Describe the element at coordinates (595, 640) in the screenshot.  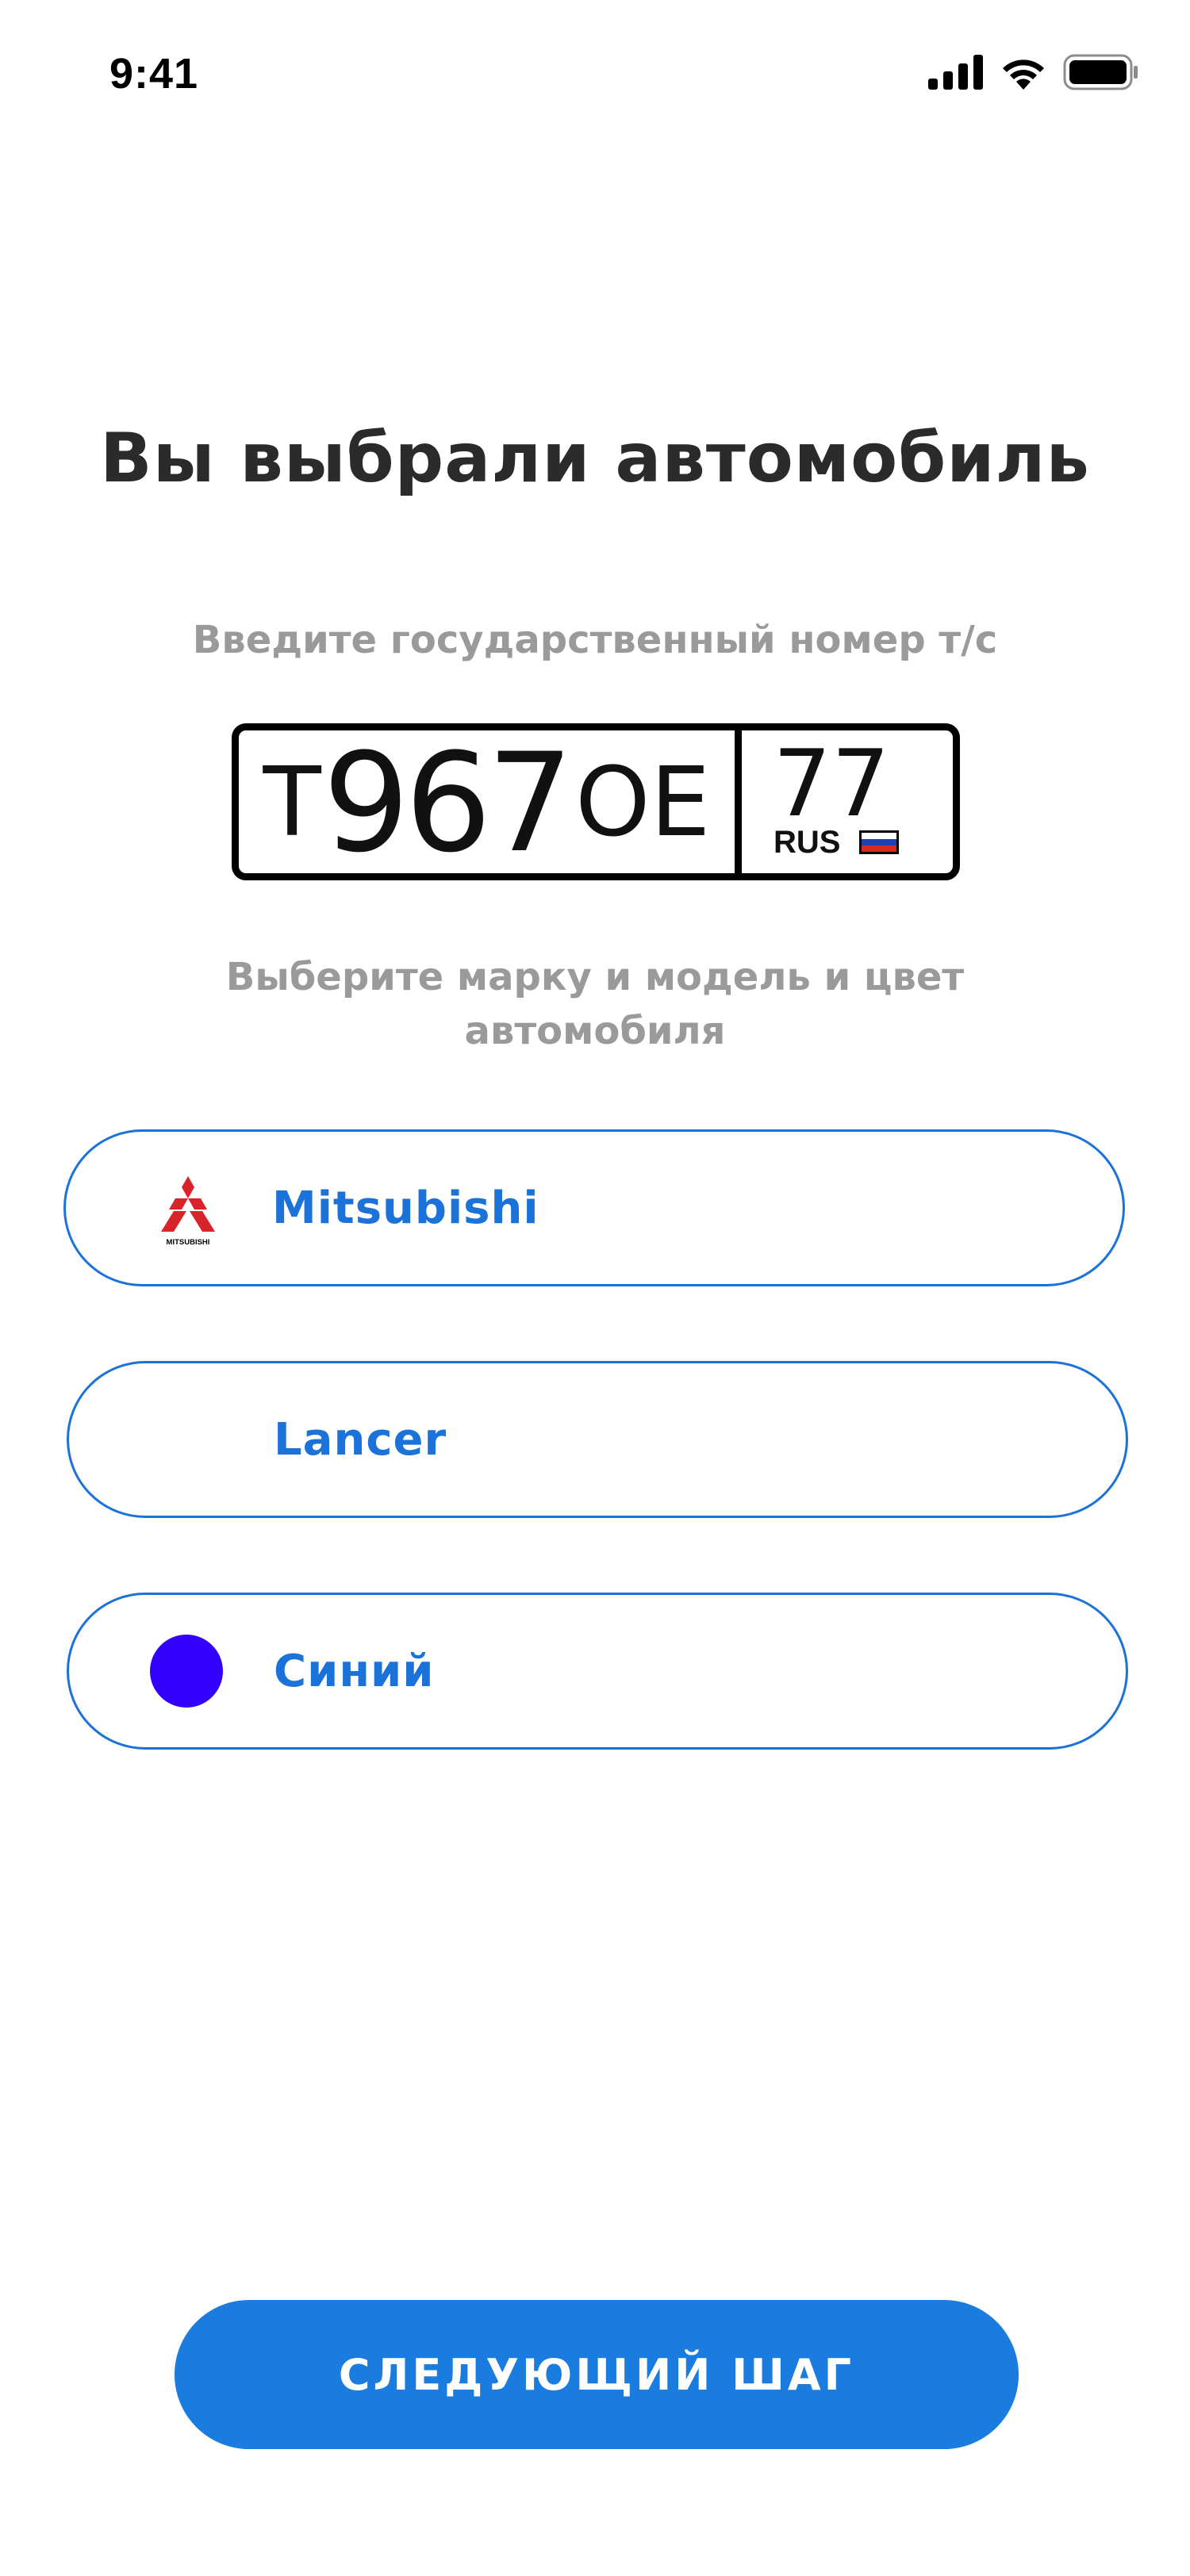
I see `plate-instruction: Введите государственный номер т/с` at that location.